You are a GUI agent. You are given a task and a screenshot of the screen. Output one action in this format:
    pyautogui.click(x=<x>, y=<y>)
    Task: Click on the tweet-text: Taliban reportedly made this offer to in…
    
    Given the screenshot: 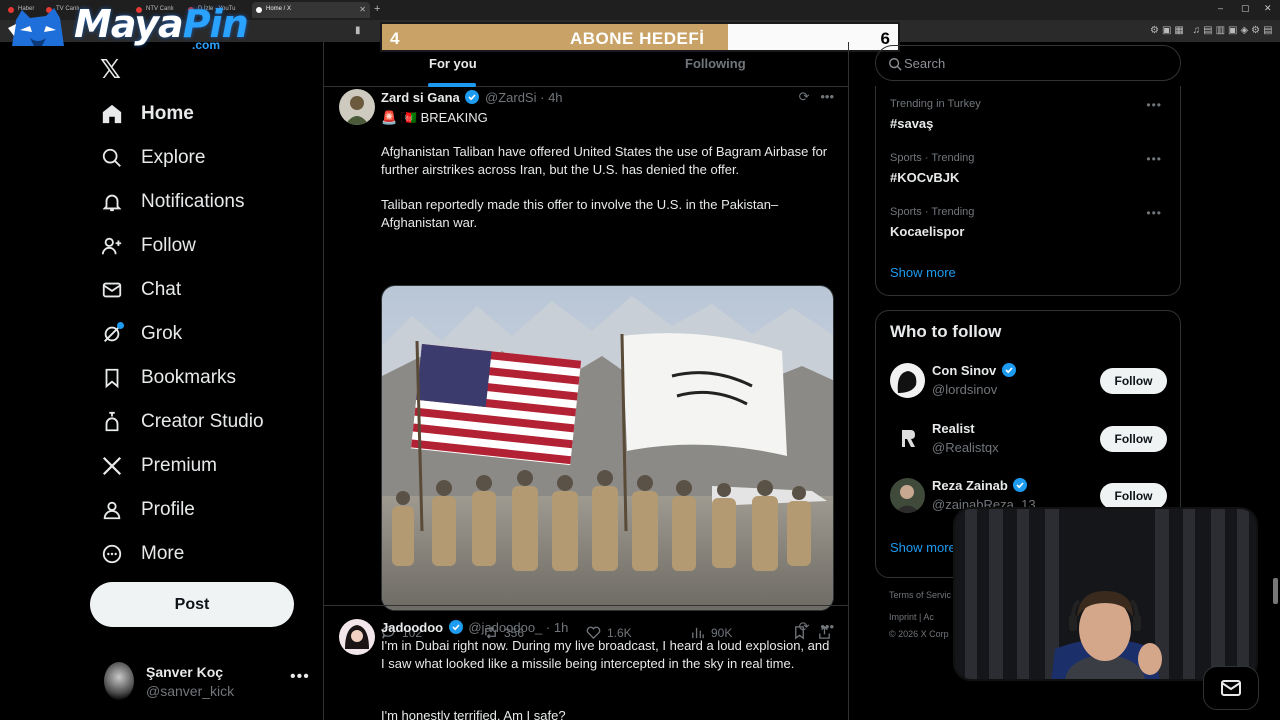 What is the action you would take?
    pyautogui.click(x=580, y=213)
    